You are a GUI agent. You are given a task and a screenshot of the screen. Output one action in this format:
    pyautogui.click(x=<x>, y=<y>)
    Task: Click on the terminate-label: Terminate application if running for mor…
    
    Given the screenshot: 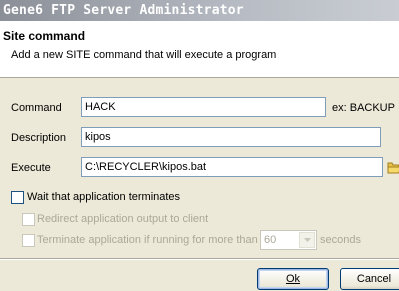 What is the action you would take?
    pyautogui.click(x=147, y=240)
    